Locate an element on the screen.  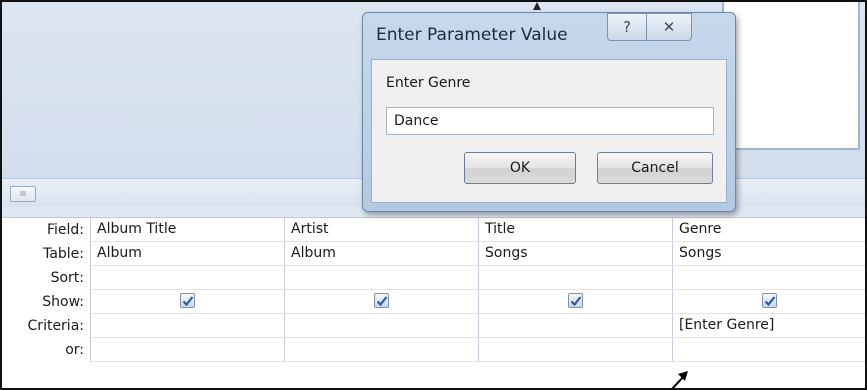
field-cell: Genre is located at coordinates (769, 229).